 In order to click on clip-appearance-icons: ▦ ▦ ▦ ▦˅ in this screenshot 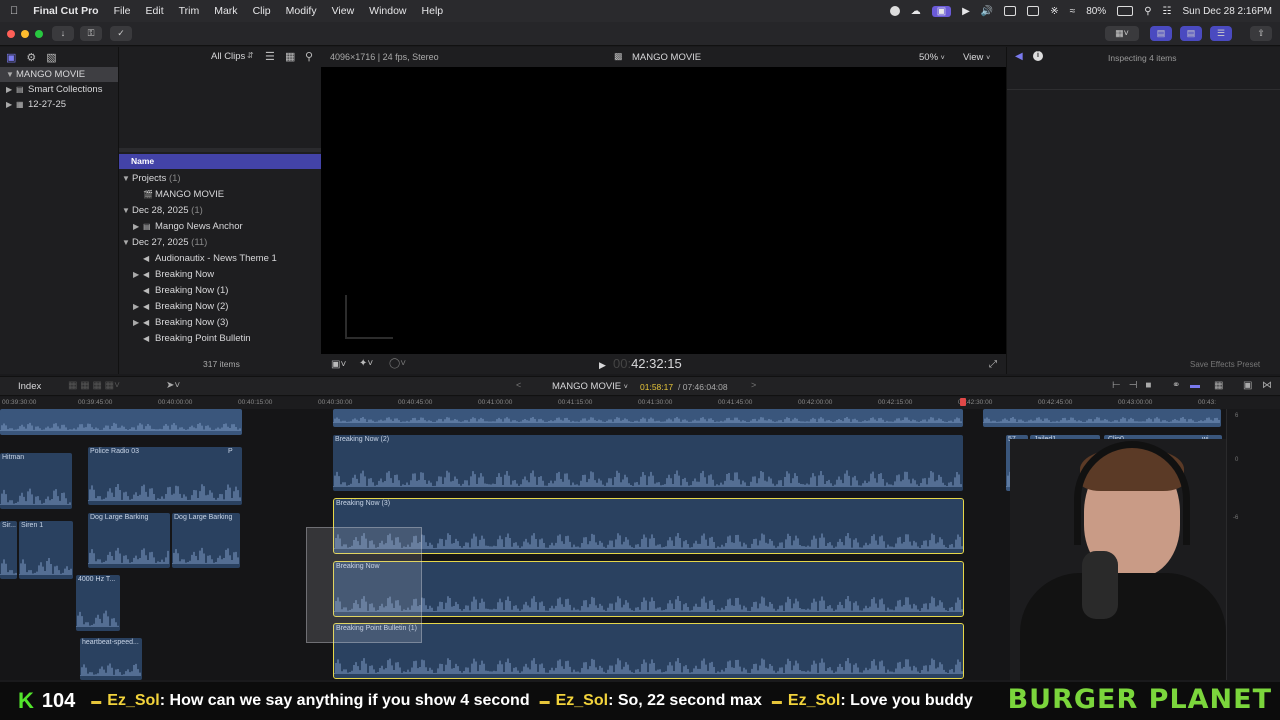, I will do `click(94, 385)`.